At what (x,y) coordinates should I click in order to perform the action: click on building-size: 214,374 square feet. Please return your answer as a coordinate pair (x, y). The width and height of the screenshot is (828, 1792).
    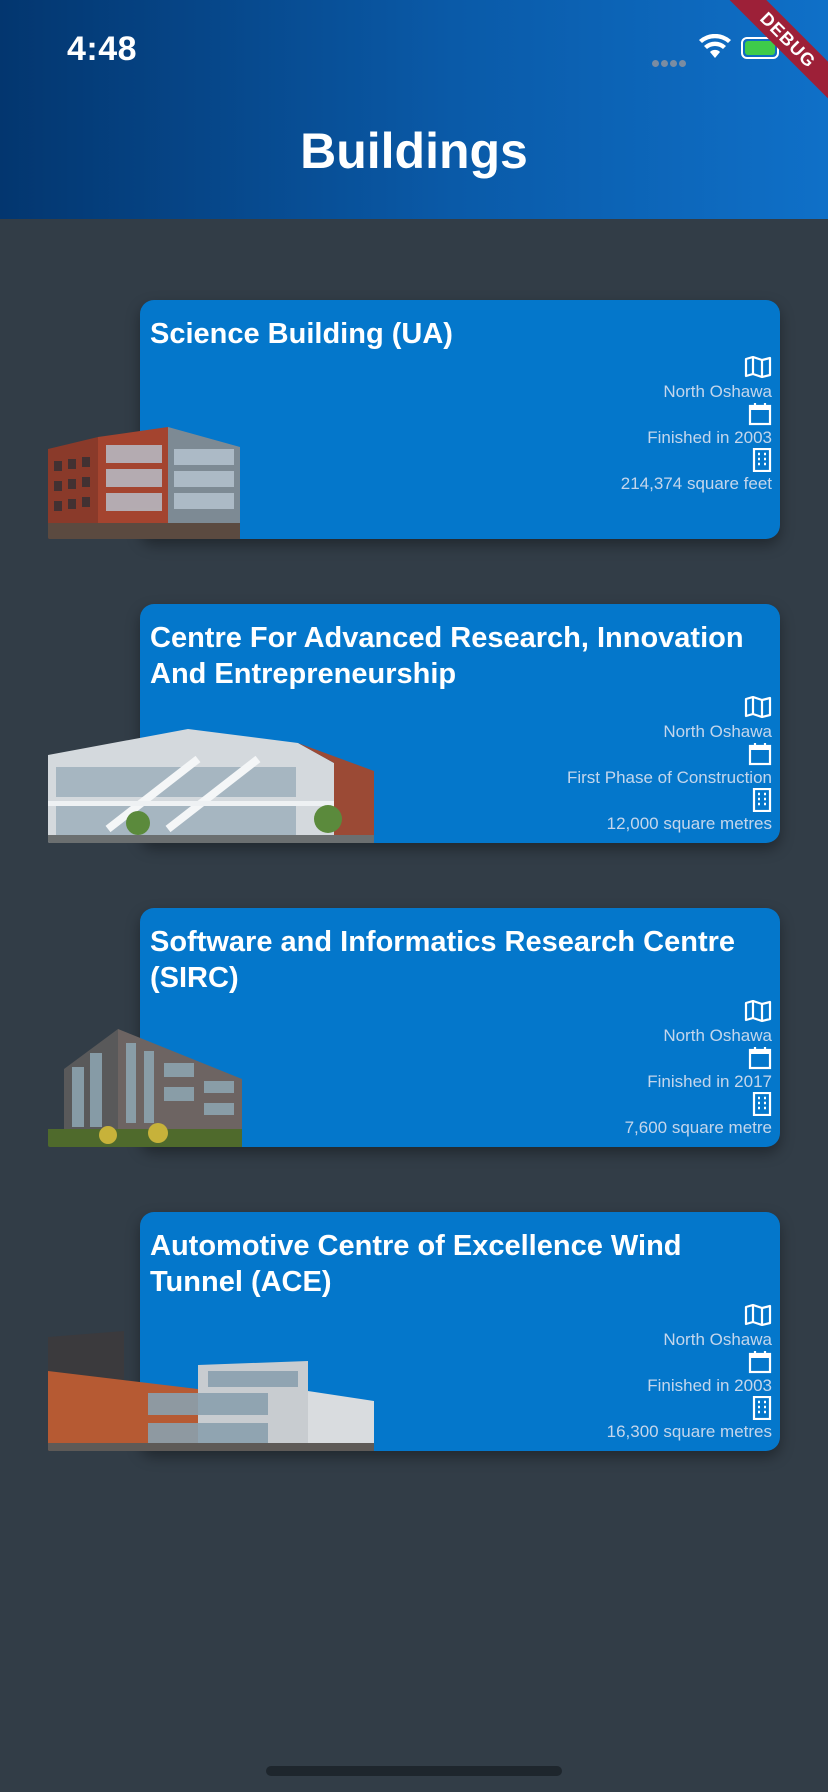
    Looking at the image, I should click on (696, 483).